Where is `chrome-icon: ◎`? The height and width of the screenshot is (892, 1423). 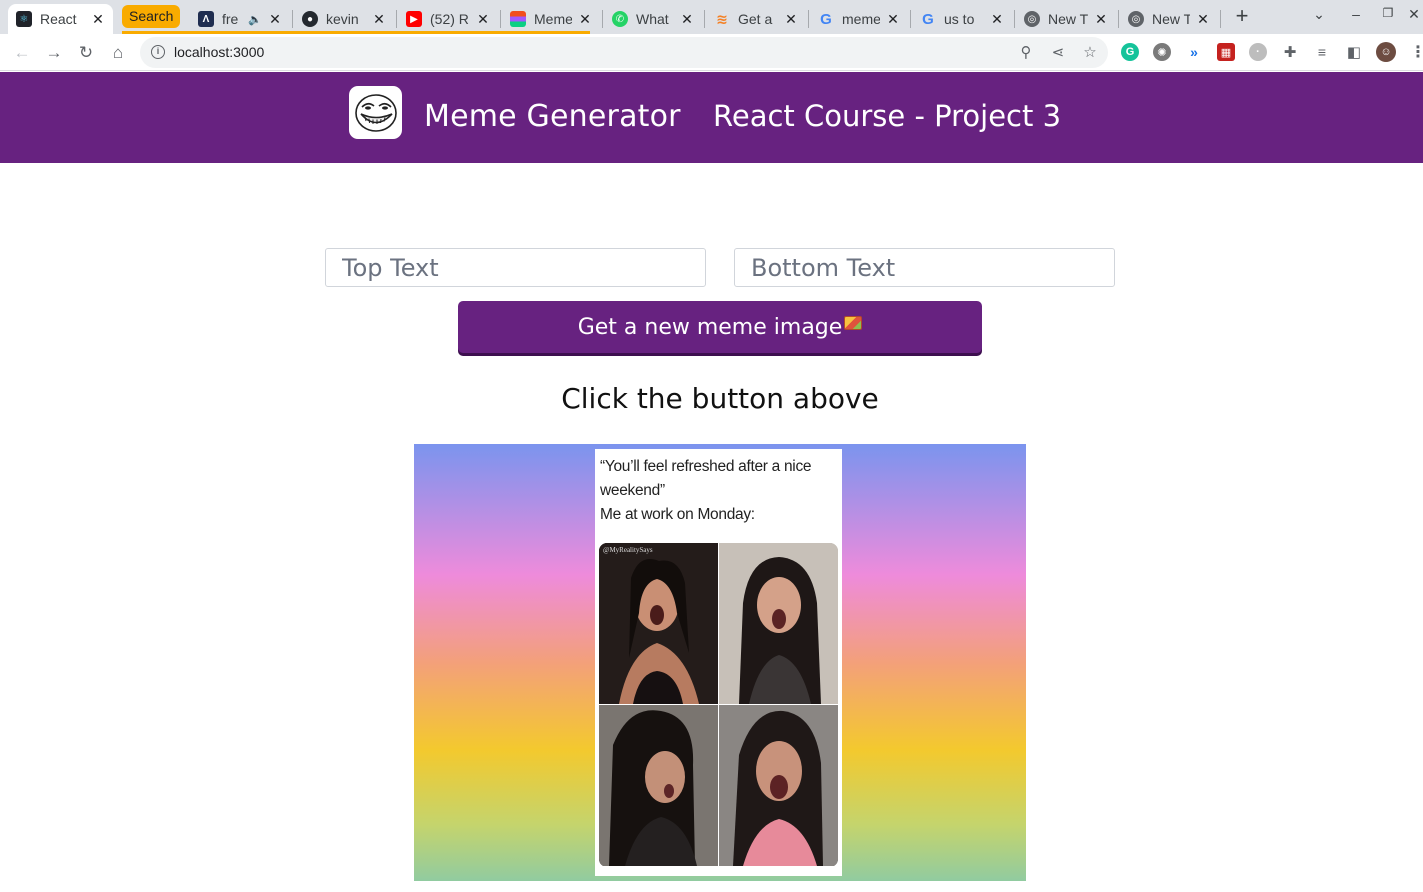
chrome-icon: ◎ is located at coordinates (1136, 19).